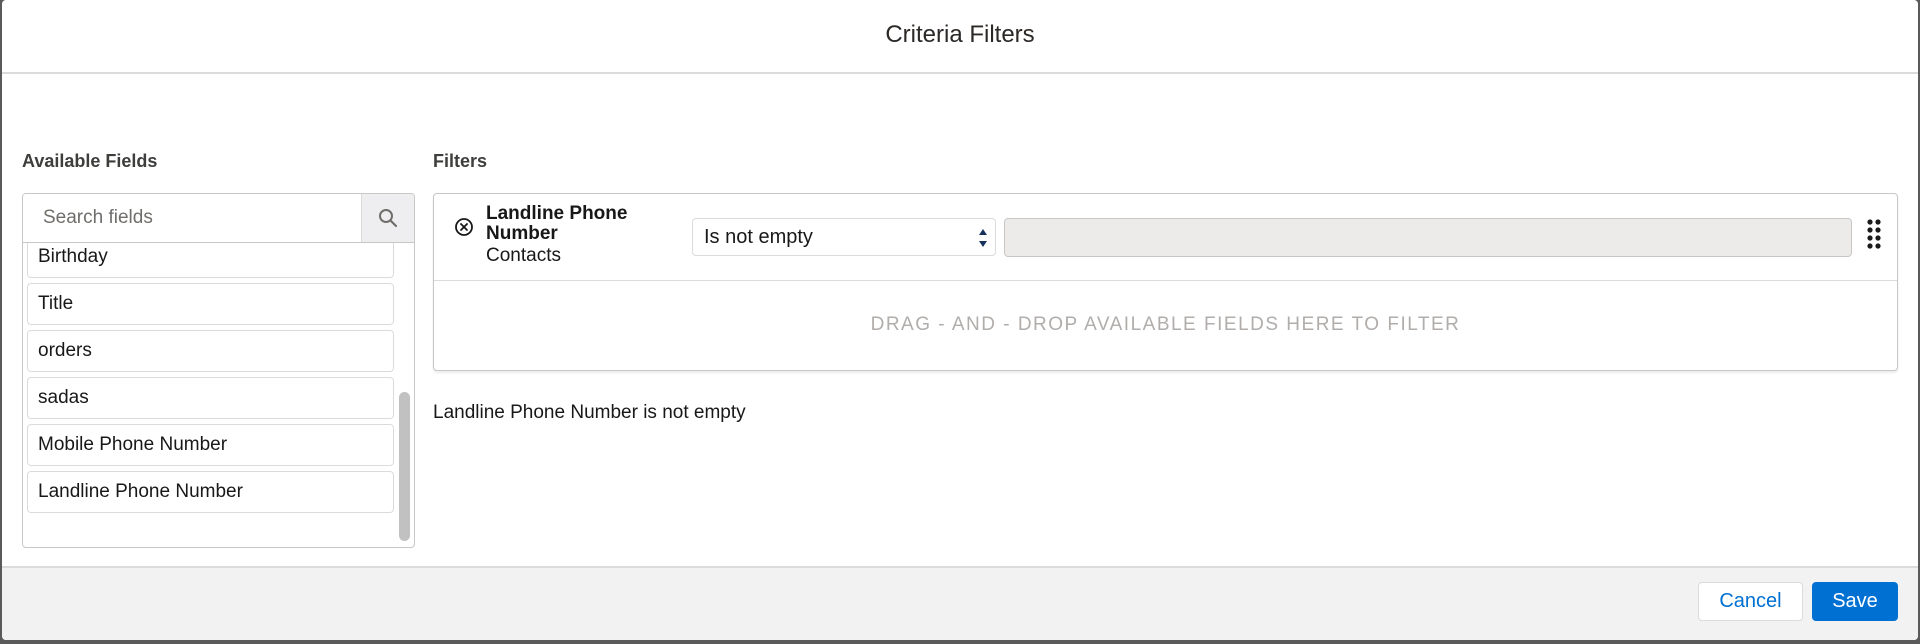 This screenshot has width=1920, height=644. Describe the element at coordinates (192, 218) in the screenshot. I see `search-fields-input` at that location.